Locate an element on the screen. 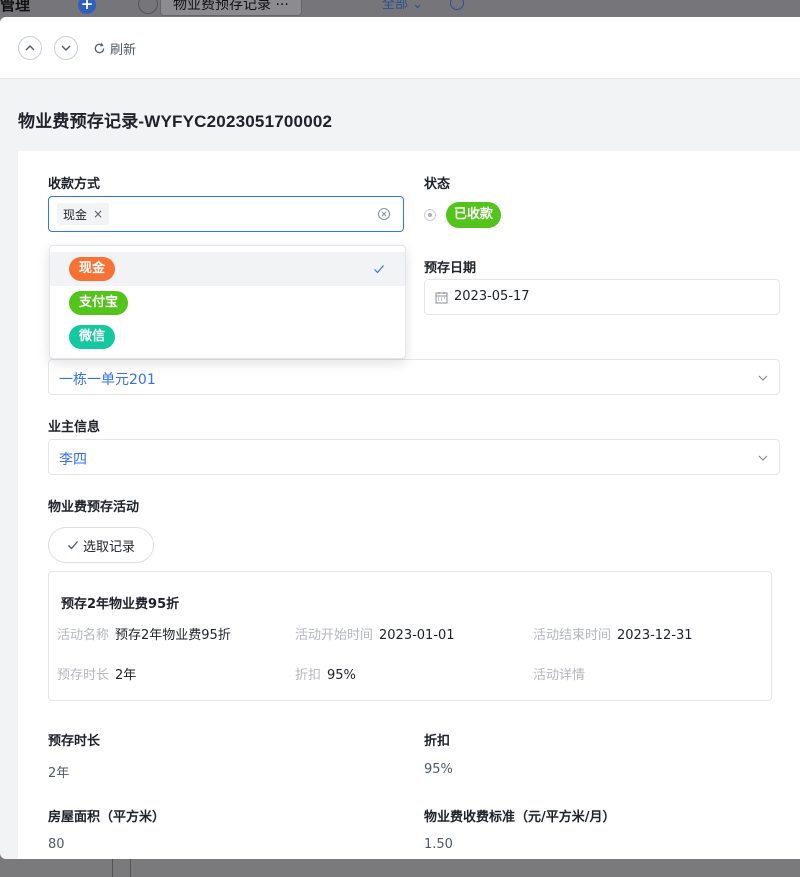  background-tab: 物业费预存记录 ··· is located at coordinates (231, 8).